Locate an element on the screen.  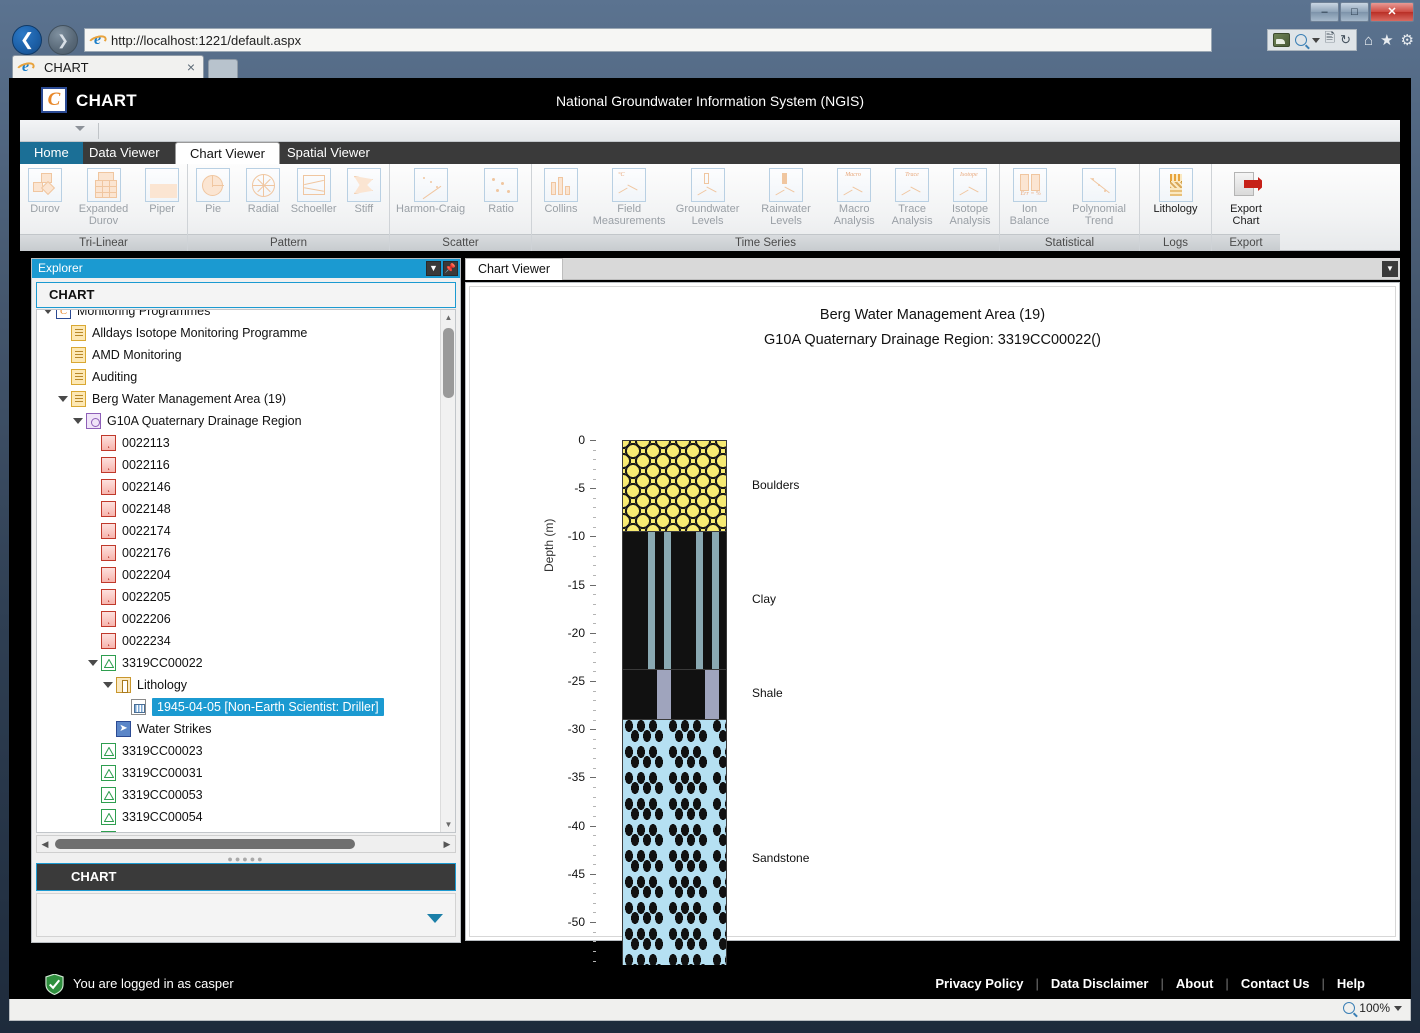
tree-item: 0022205 is located at coordinates (238, 597).